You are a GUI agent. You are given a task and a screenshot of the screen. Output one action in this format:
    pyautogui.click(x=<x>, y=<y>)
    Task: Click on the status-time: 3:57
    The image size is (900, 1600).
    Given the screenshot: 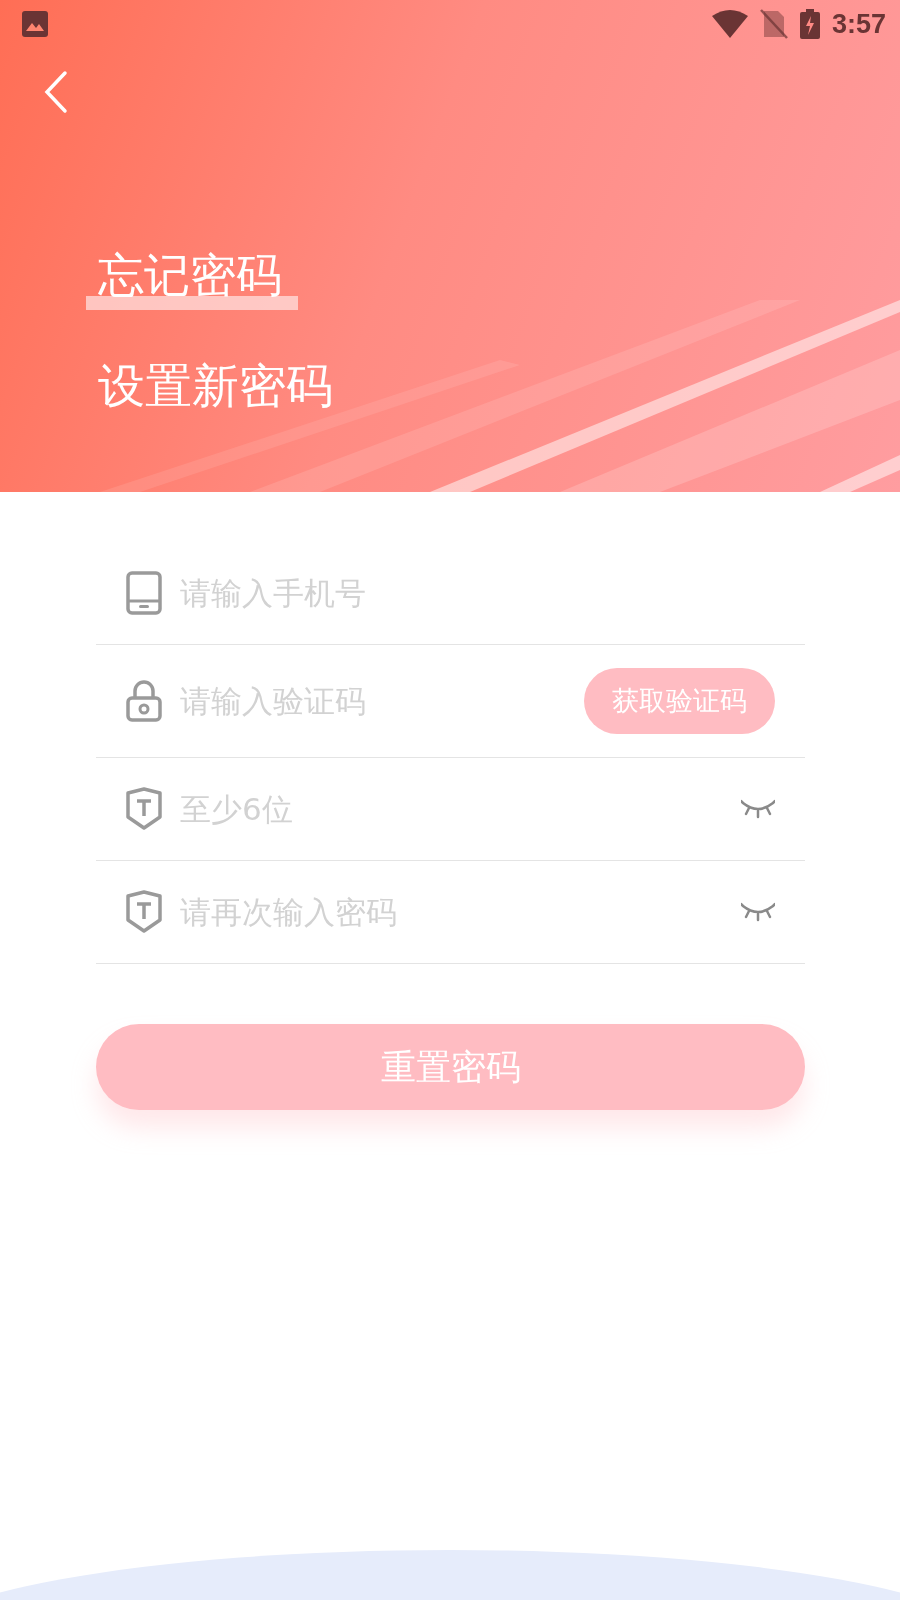 What is the action you would take?
    pyautogui.click(x=858, y=24)
    